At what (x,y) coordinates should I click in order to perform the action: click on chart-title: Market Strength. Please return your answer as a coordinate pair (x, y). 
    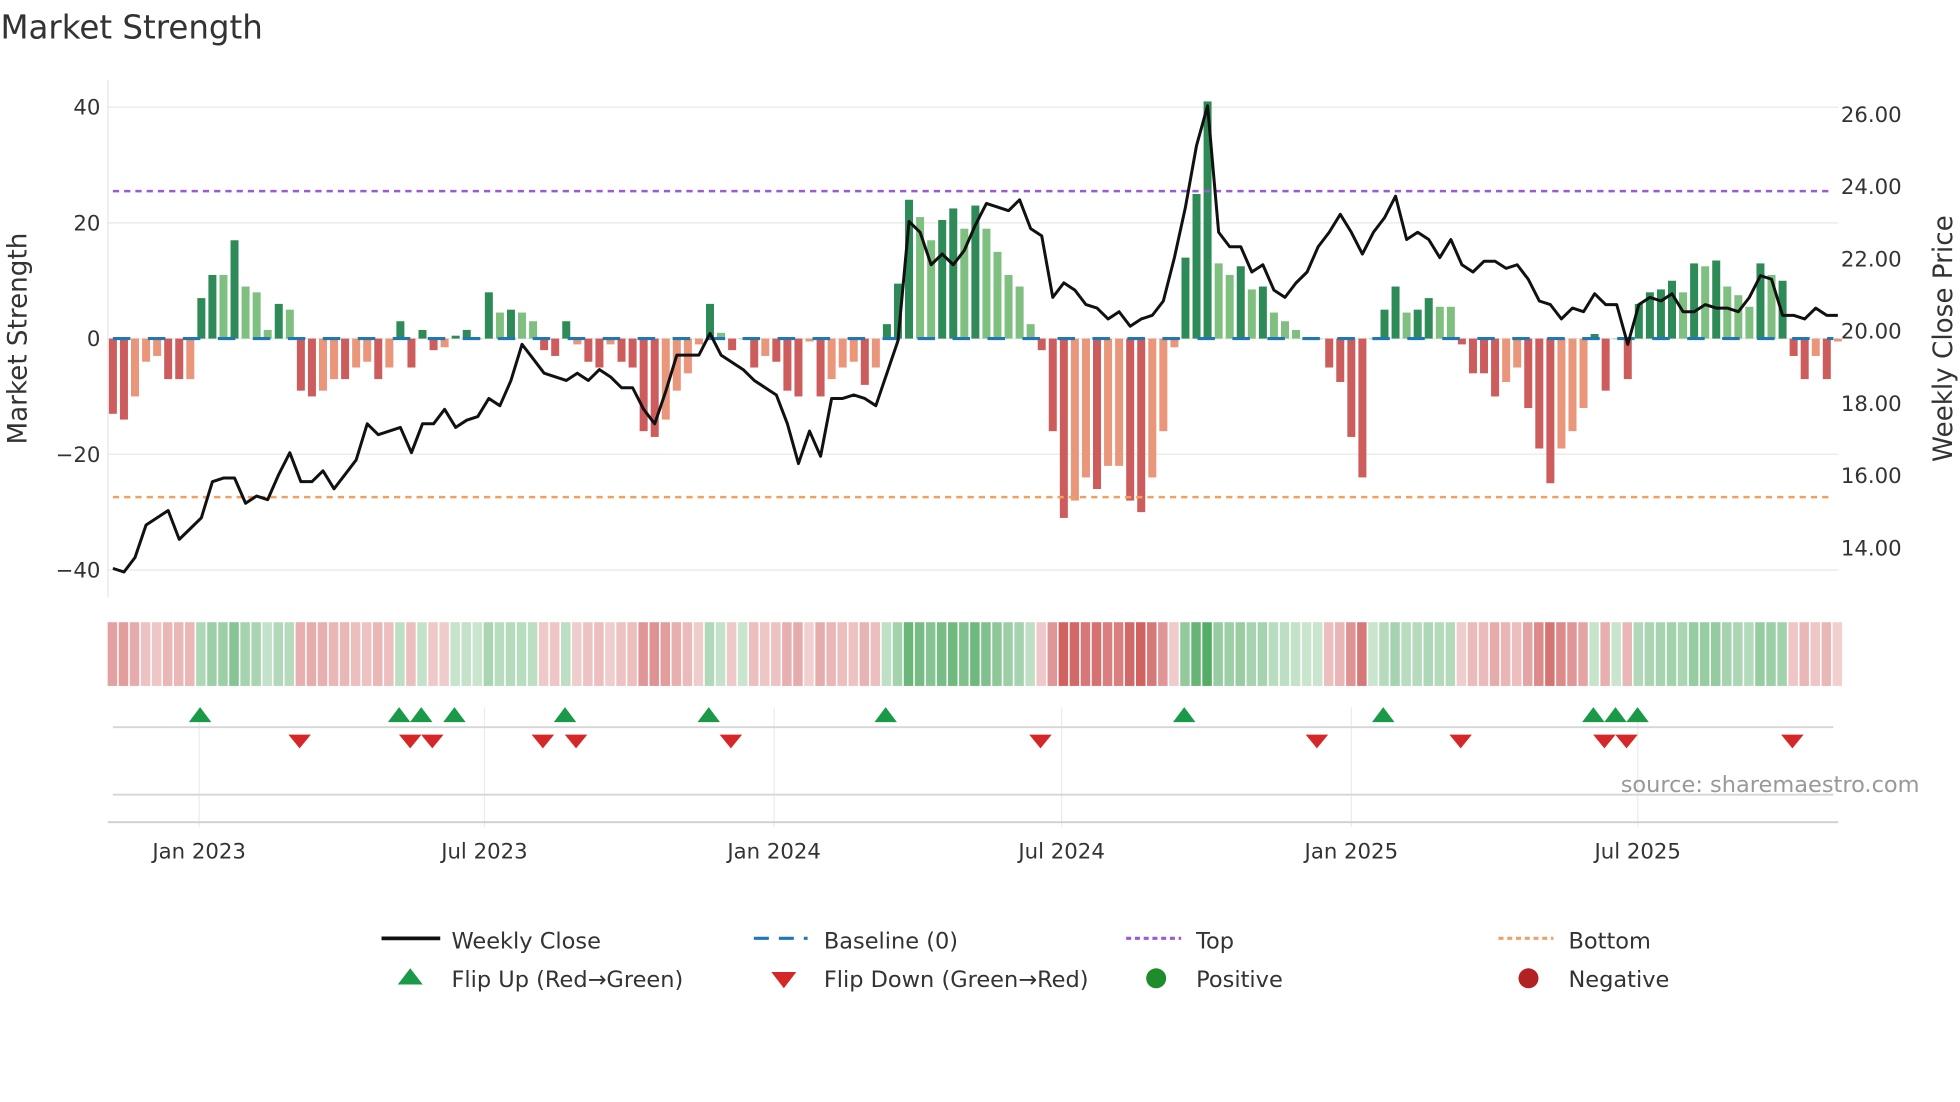
    Looking at the image, I should click on (131, 28).